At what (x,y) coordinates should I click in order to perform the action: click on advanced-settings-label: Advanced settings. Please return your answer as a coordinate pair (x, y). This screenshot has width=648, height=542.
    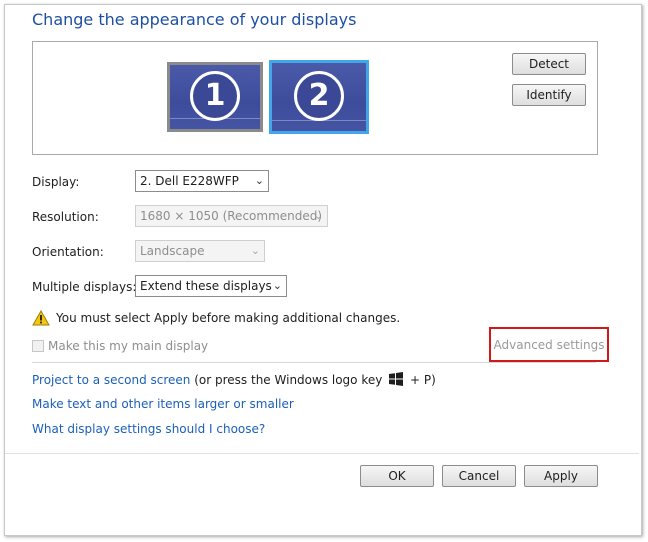
    Looking at the image, I should click on (549, 344).